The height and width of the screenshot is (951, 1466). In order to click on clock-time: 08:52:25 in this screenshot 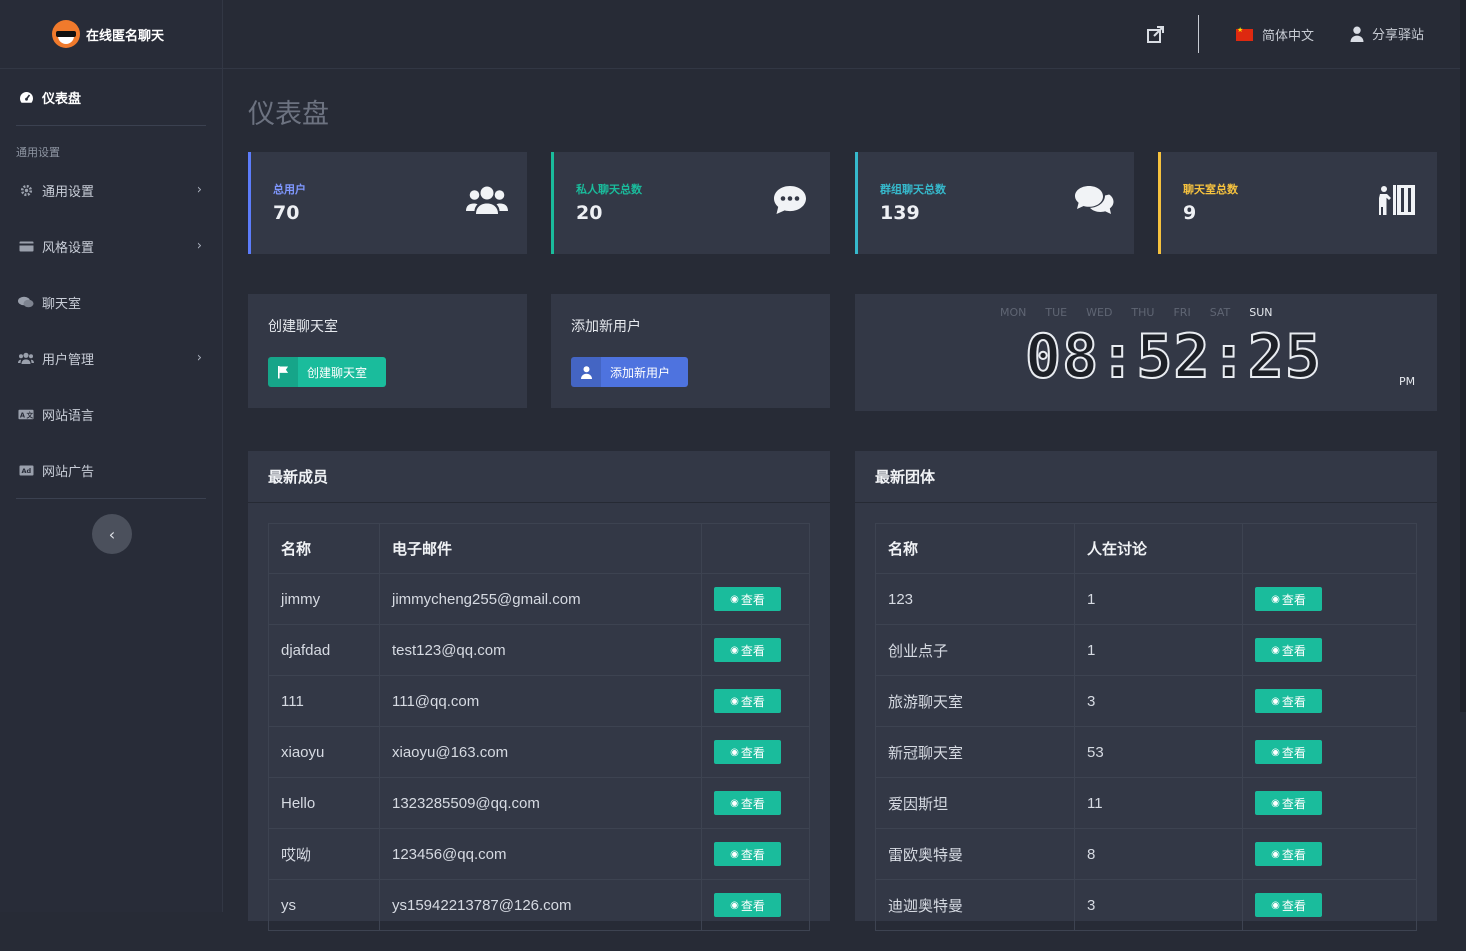, I will do `click(1173, 357)`.